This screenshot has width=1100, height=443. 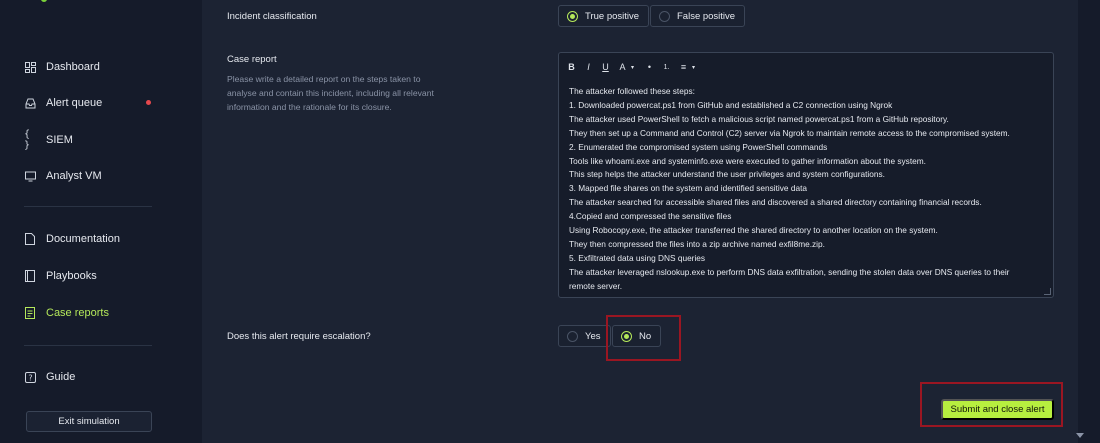 I want to click on align-icon: ≡, so click(x=683, y=67).